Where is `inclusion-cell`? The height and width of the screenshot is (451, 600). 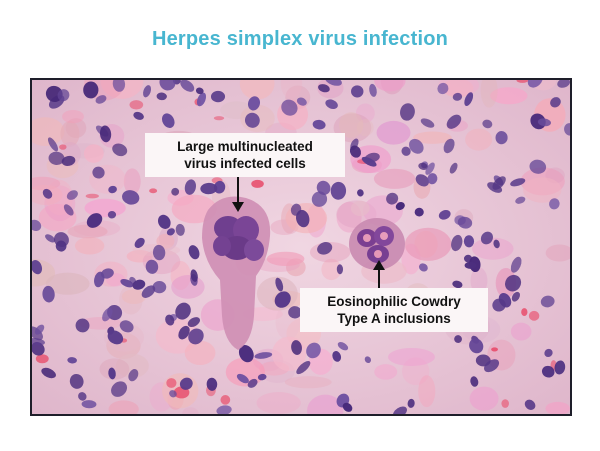 inclusion-cell is located at coordinates (377, 244).